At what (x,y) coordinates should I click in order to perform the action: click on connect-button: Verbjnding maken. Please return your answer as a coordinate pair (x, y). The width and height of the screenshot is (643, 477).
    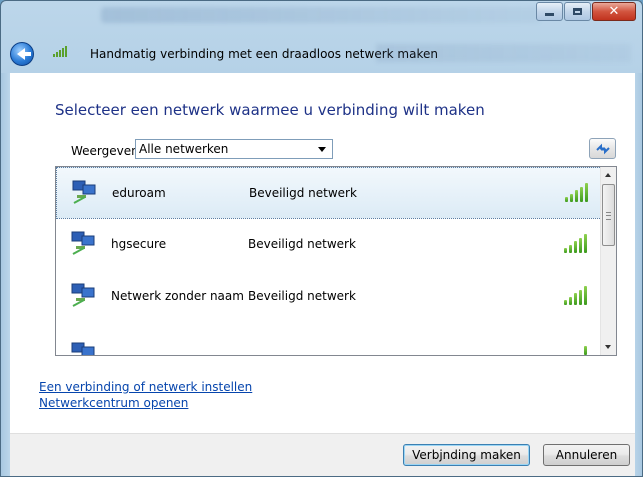
    Looking at the image, I should click on (466, 455).